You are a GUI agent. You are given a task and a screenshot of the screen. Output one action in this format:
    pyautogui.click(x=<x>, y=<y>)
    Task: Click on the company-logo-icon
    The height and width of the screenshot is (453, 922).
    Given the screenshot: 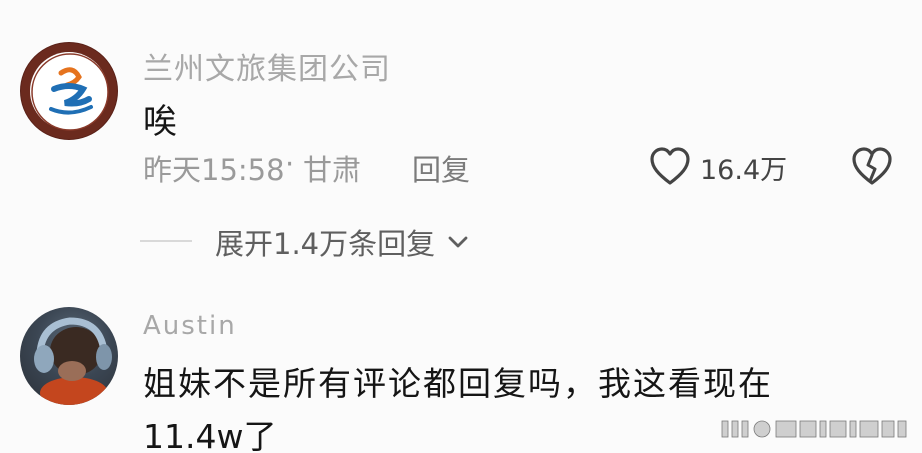 What is the action you would take?
    pyautogui.click(x=70, y=92)
    